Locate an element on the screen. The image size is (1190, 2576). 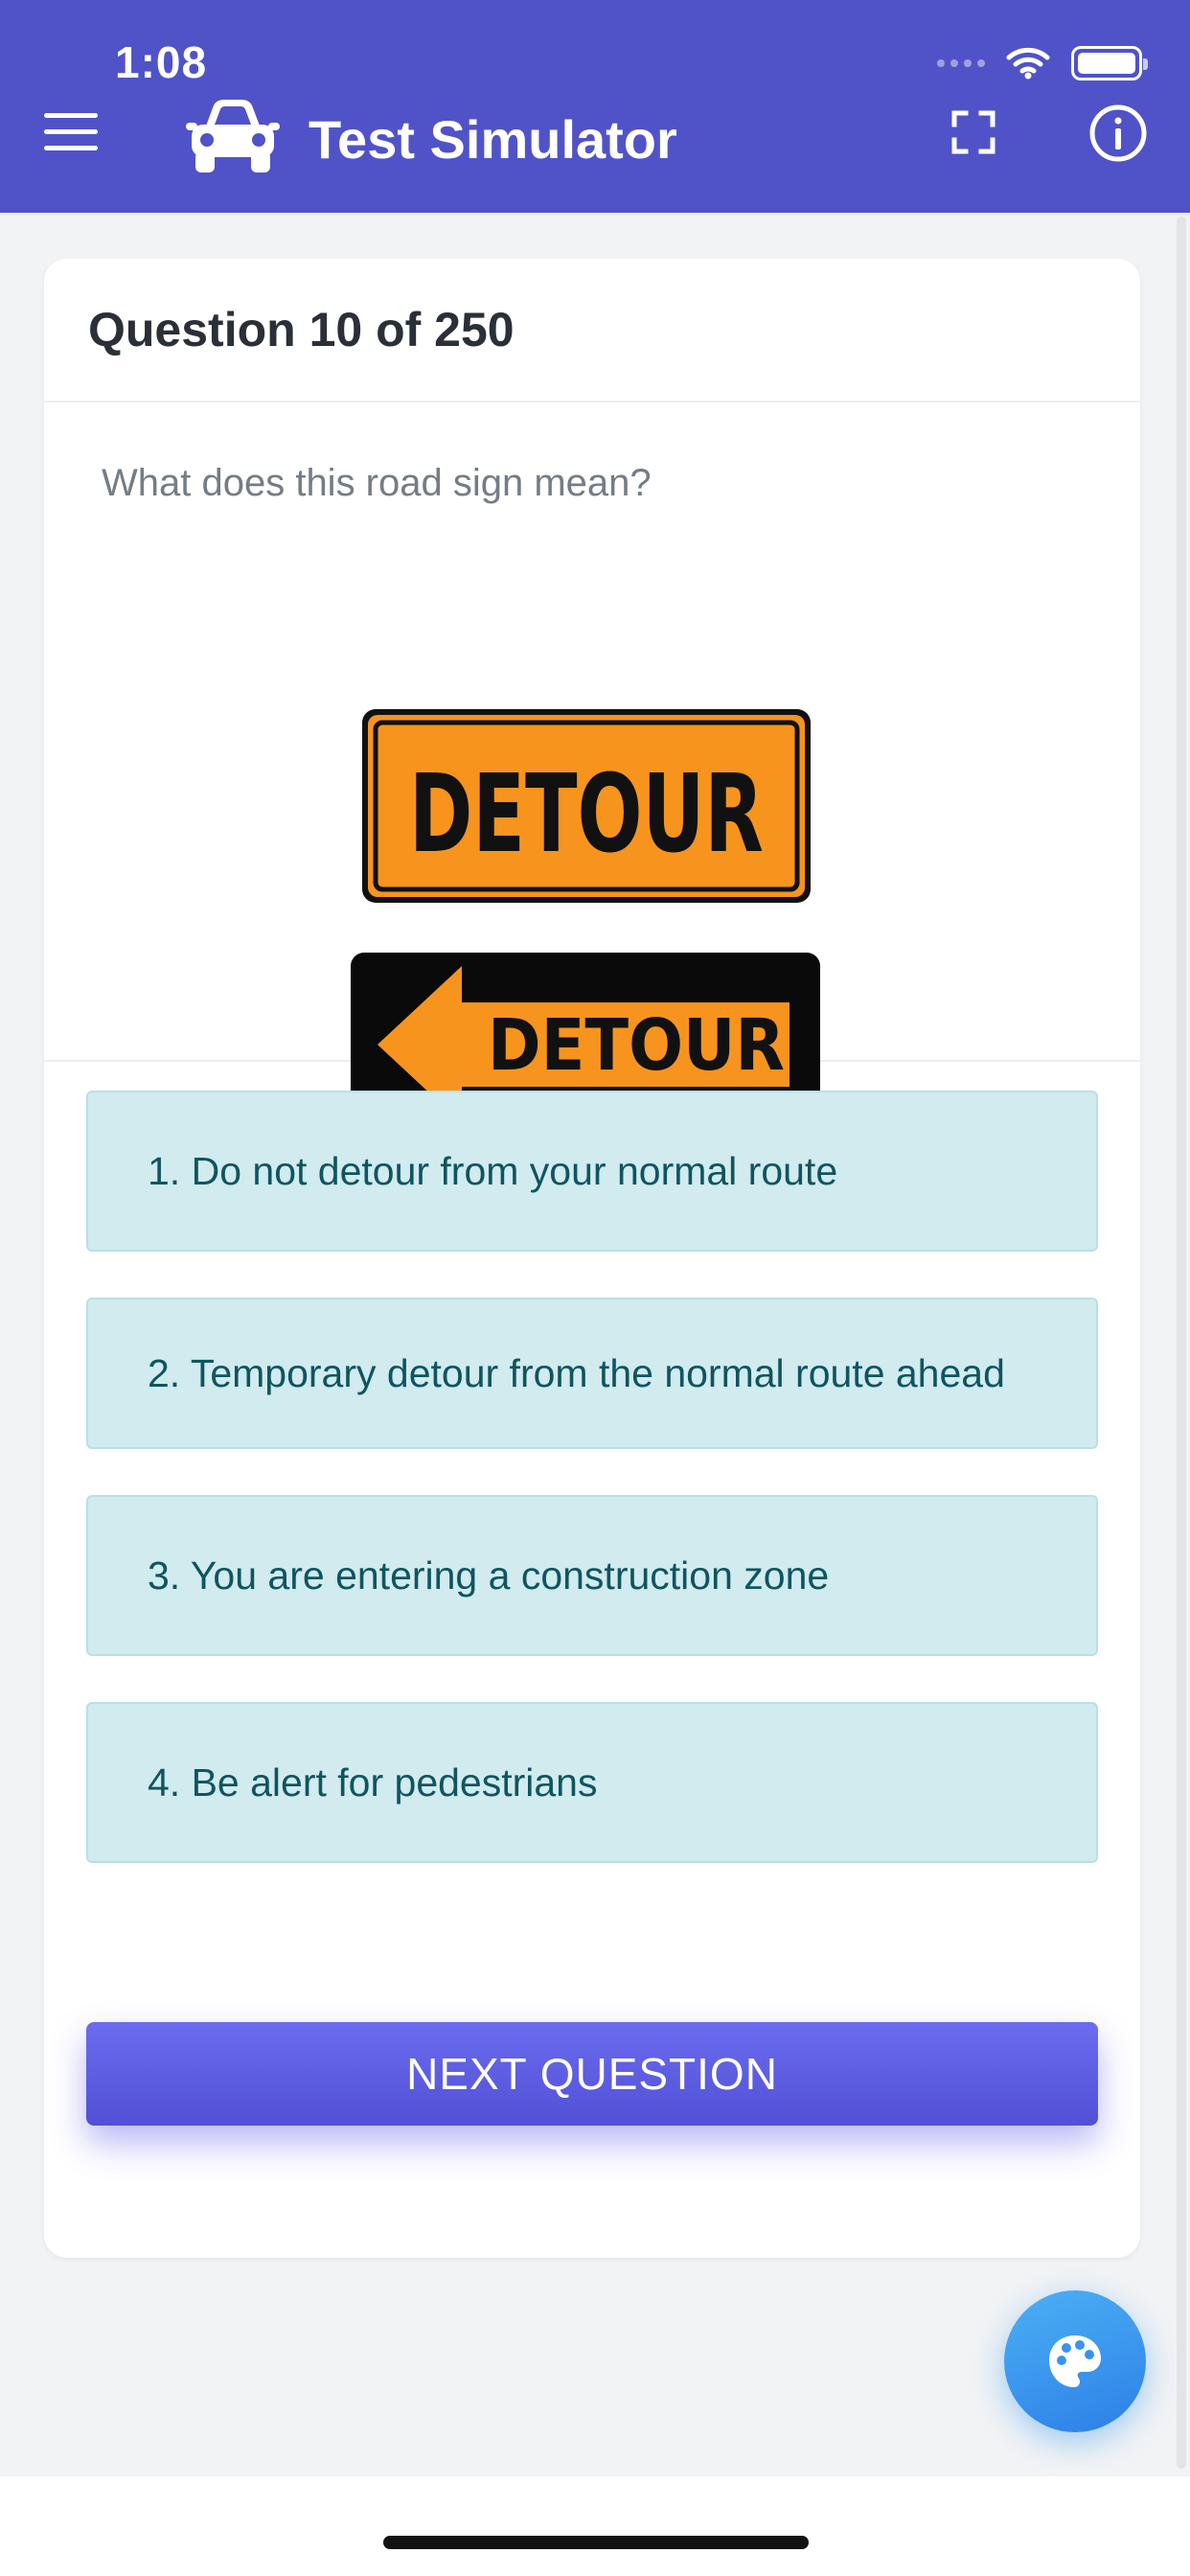
status-icons is located at coordinates (1042, 63).